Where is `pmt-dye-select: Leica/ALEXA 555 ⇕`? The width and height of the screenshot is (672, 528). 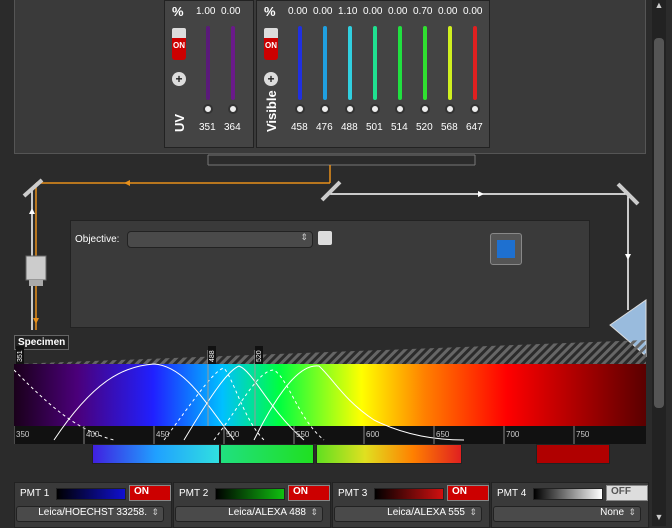 pmt-dye-select: Leica/ALEXA 555 ⇕ is located at coordinates (408, 514).